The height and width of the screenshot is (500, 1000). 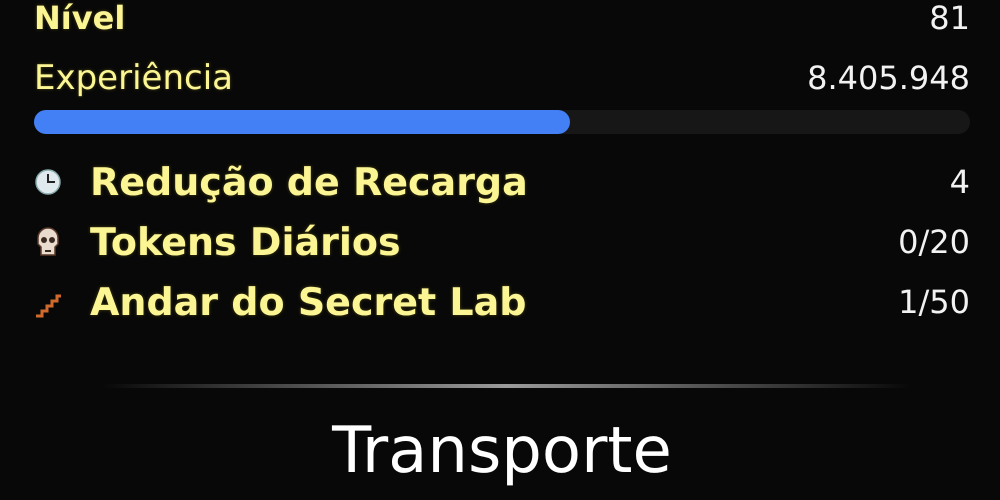 What do you see at coordinates (502, 451) in the screenshot?
I see `section-title: Transporte` at bounding box center [502, 451].